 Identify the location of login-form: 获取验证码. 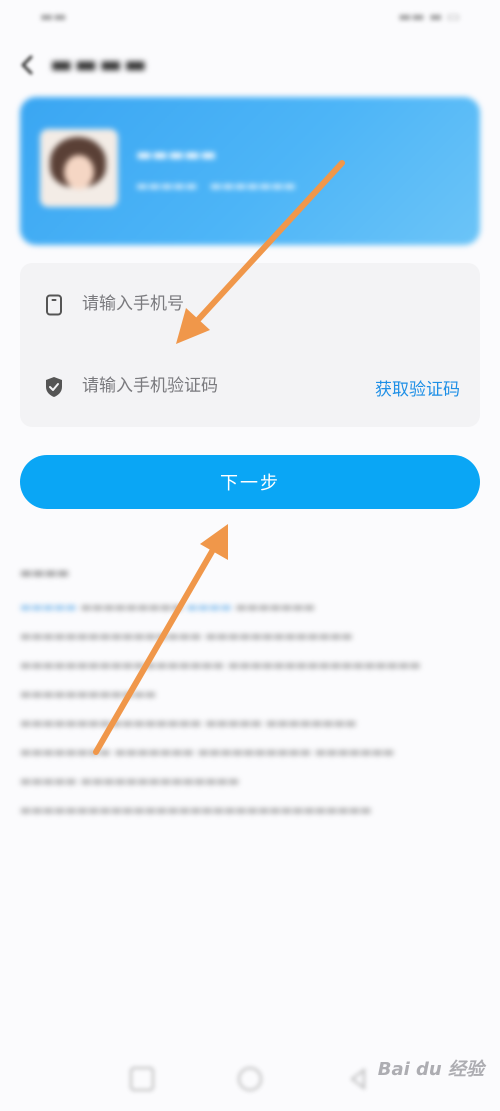
(250, 345).